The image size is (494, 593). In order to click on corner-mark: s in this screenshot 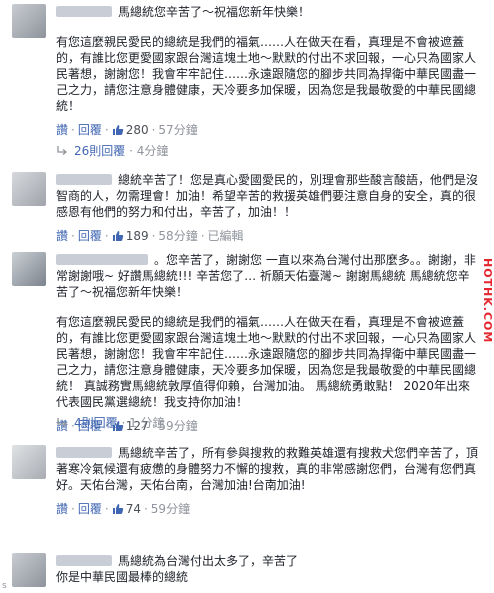, I will do `click(4, 586)`.